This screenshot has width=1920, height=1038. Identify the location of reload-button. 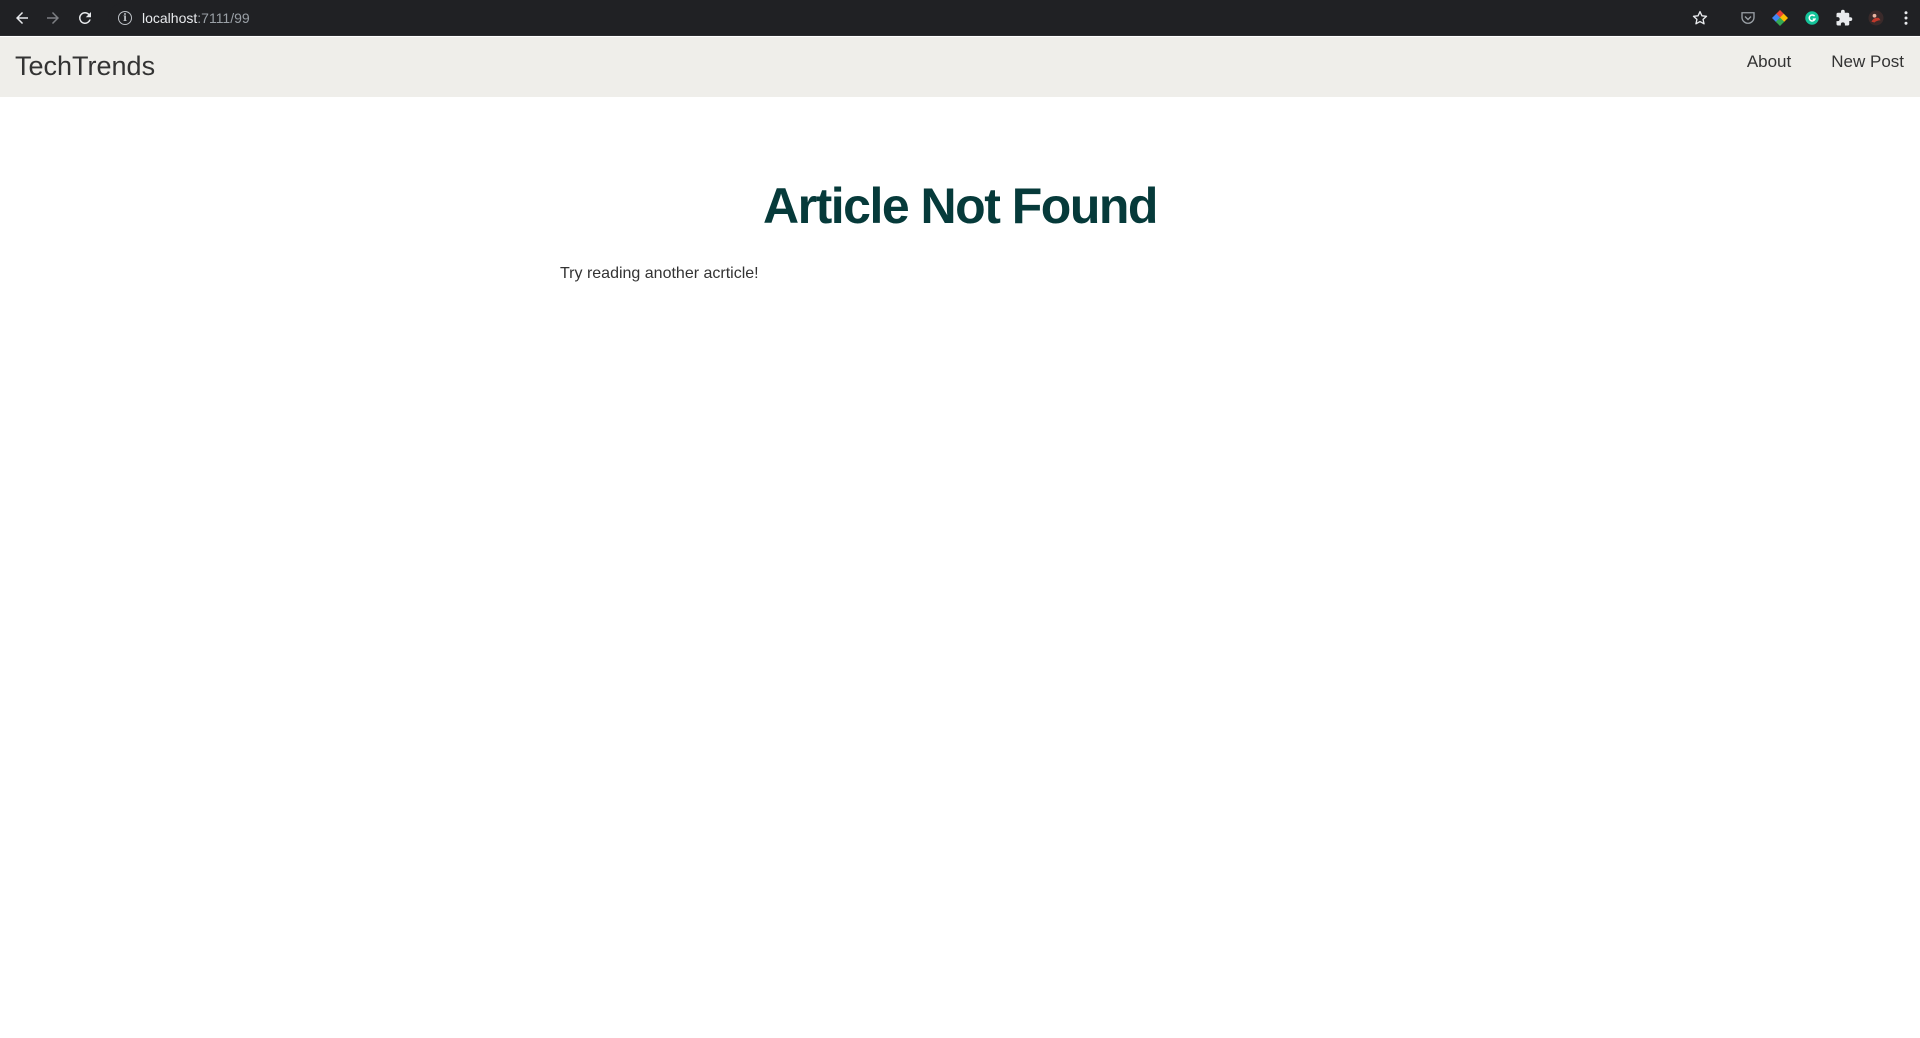
(85, 18).